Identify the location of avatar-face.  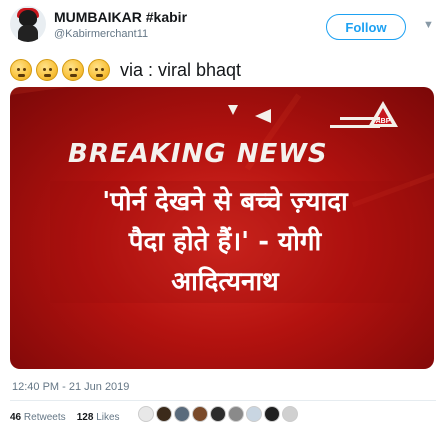
(28, 18).